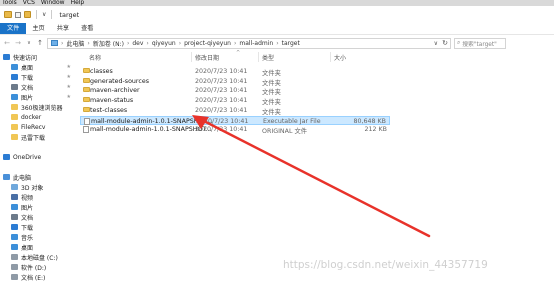 The height and width of the screenshot is (285, 554). I want to click on nav-item: 软件 (D:), so click(37, 267).